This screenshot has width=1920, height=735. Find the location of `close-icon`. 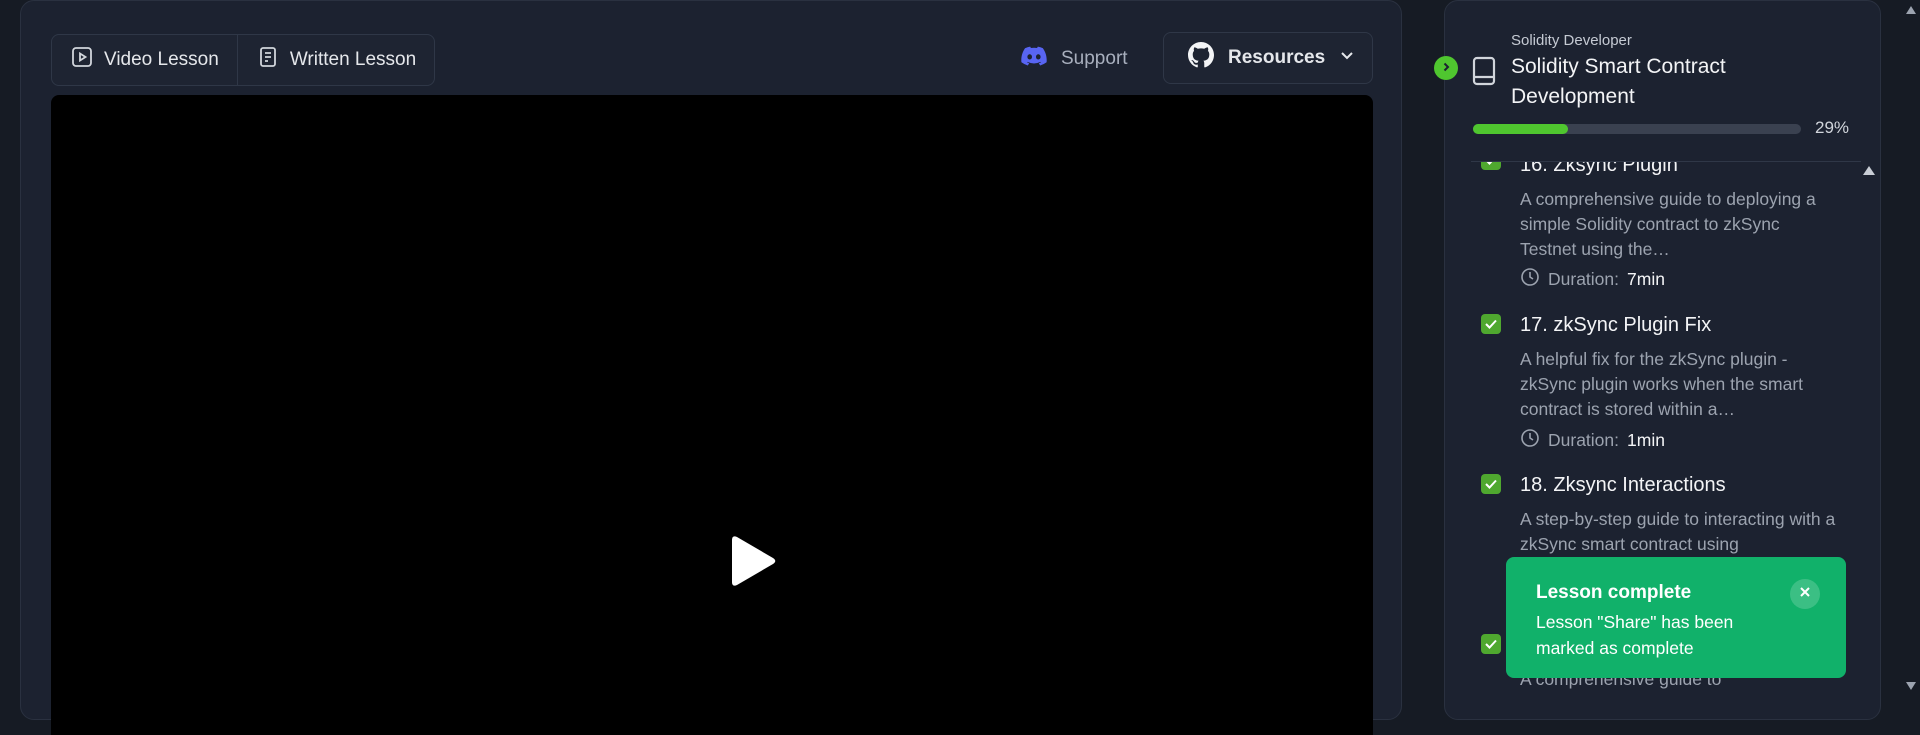

close-icon is located at coordinates (1805, 594).